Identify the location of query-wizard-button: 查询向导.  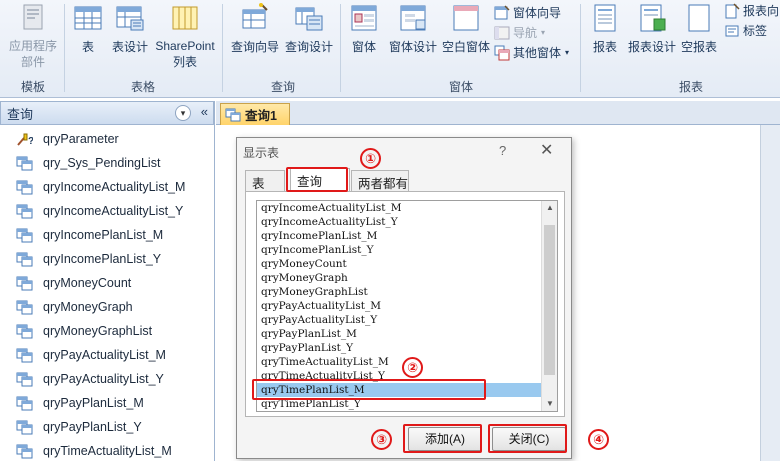
(255, 28).